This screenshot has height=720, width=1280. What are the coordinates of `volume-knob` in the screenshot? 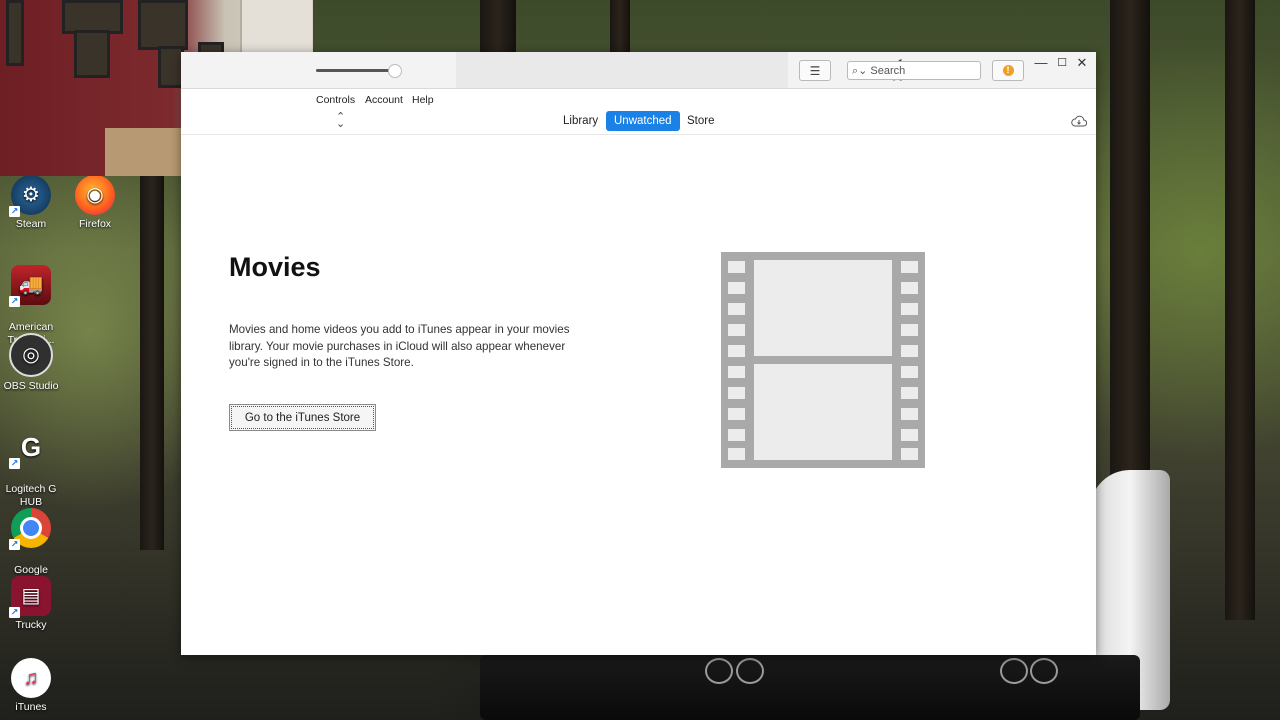 It's located at (395, 71).